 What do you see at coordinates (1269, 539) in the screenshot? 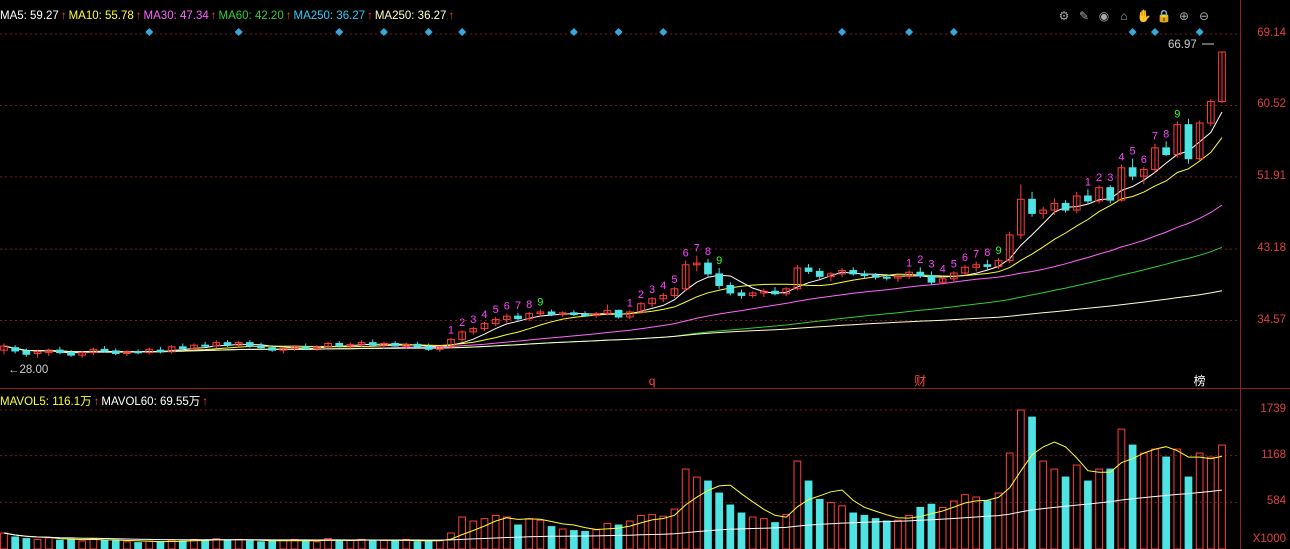
I see `volume-axis-label: X1000` at bounding box center [1269, 539].